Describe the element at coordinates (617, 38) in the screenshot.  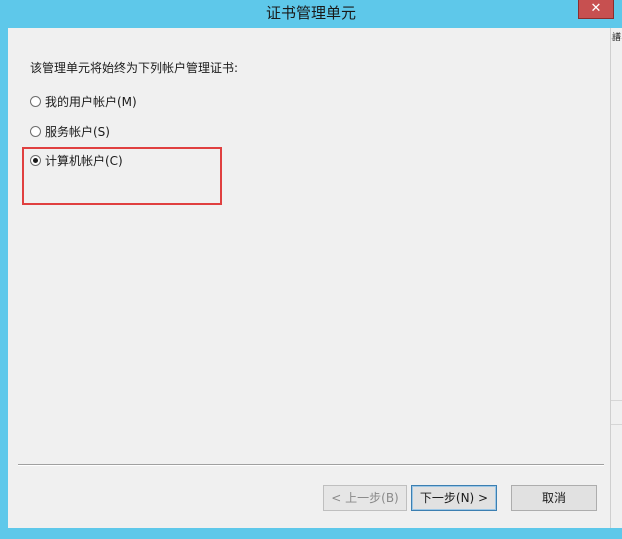
I see `background-window-text: 譜` at that location.